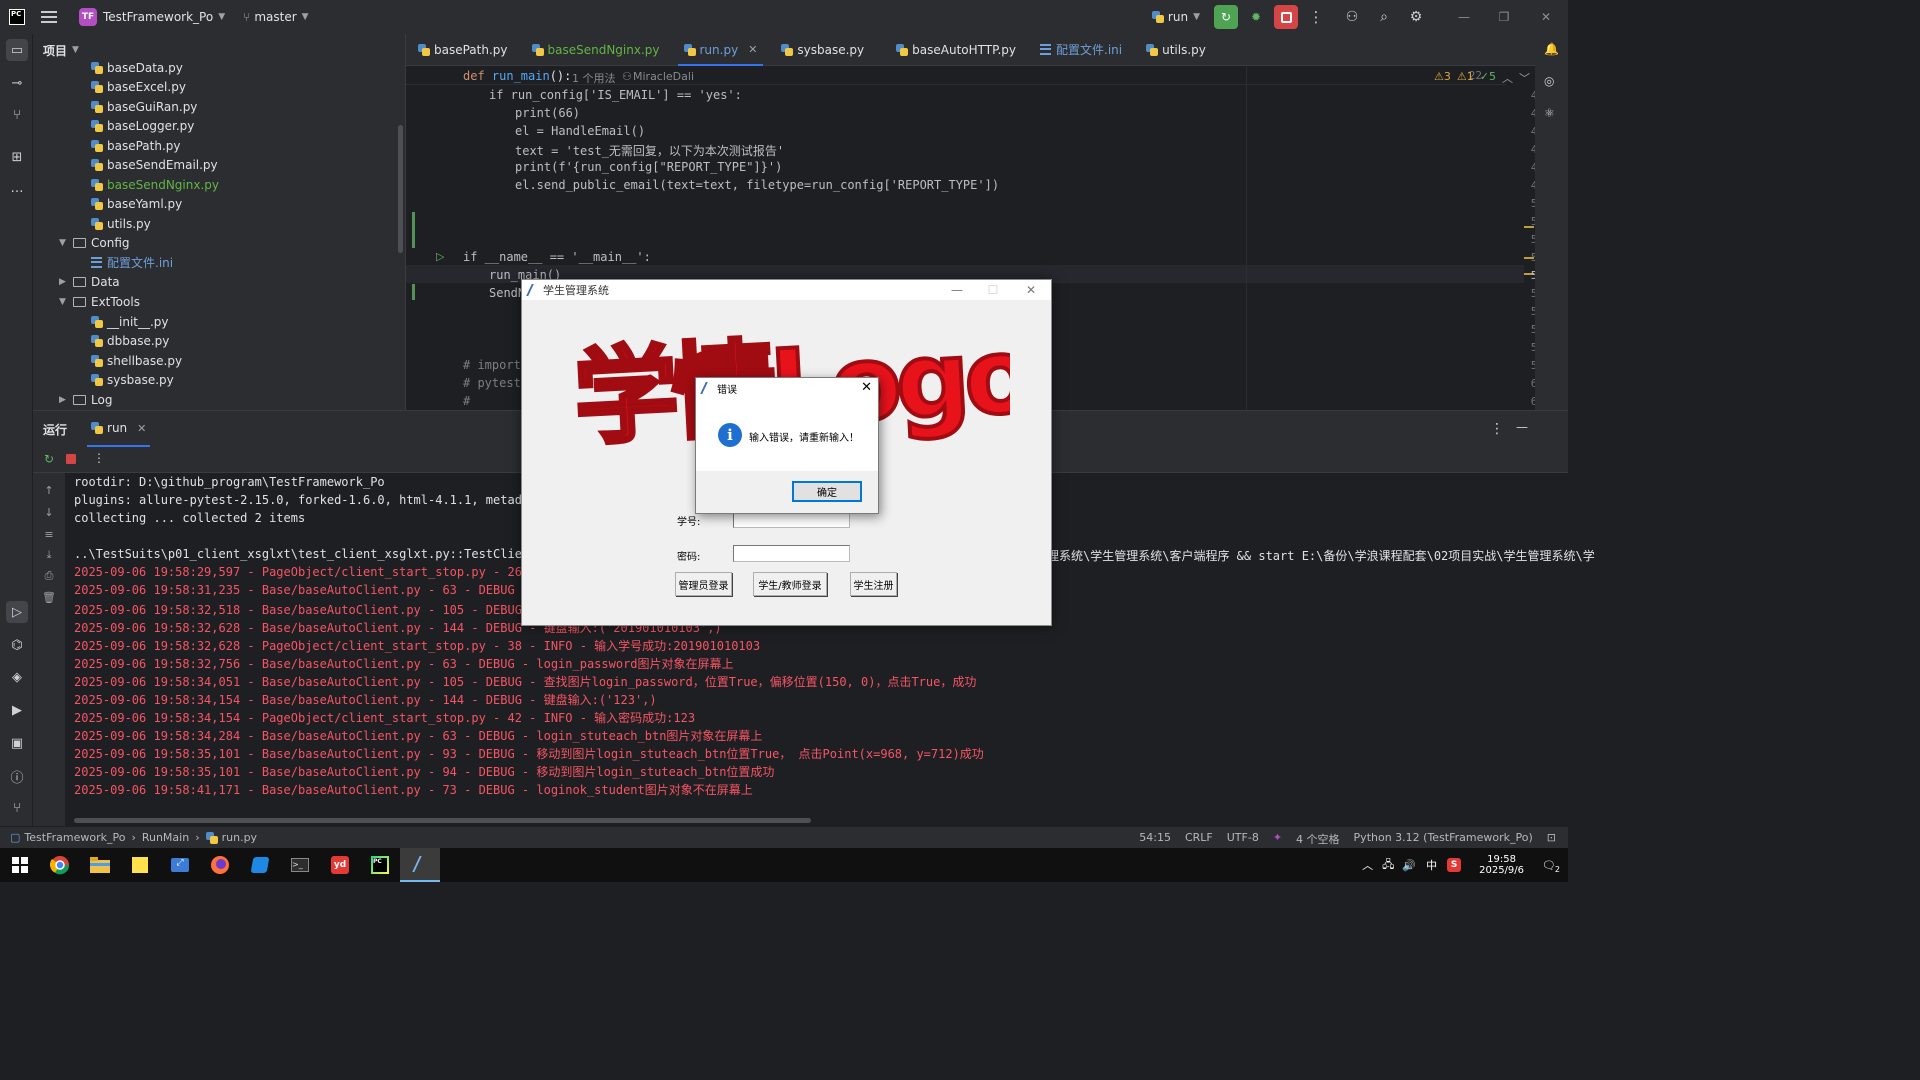 This screenshot has width=1920, height=1080. Describe the element at coordinates (165, 837) in the screenshot. I see `breadcrumb-module: RunMain` at that location.